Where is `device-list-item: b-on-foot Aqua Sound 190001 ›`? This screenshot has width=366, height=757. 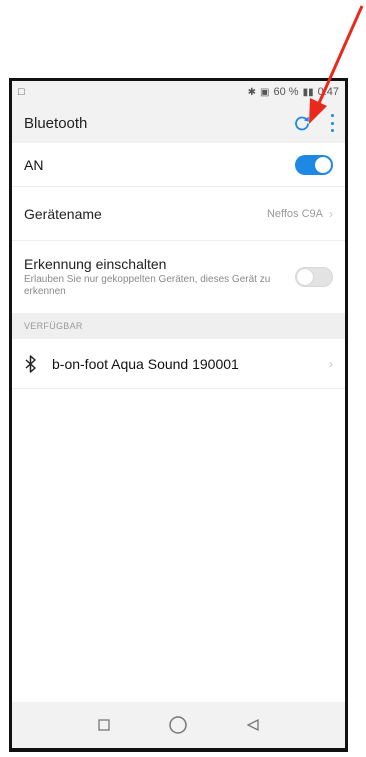
device-list-item: b-on-foot Aqua Sound 190001 › is located at coordinates (178, 364).